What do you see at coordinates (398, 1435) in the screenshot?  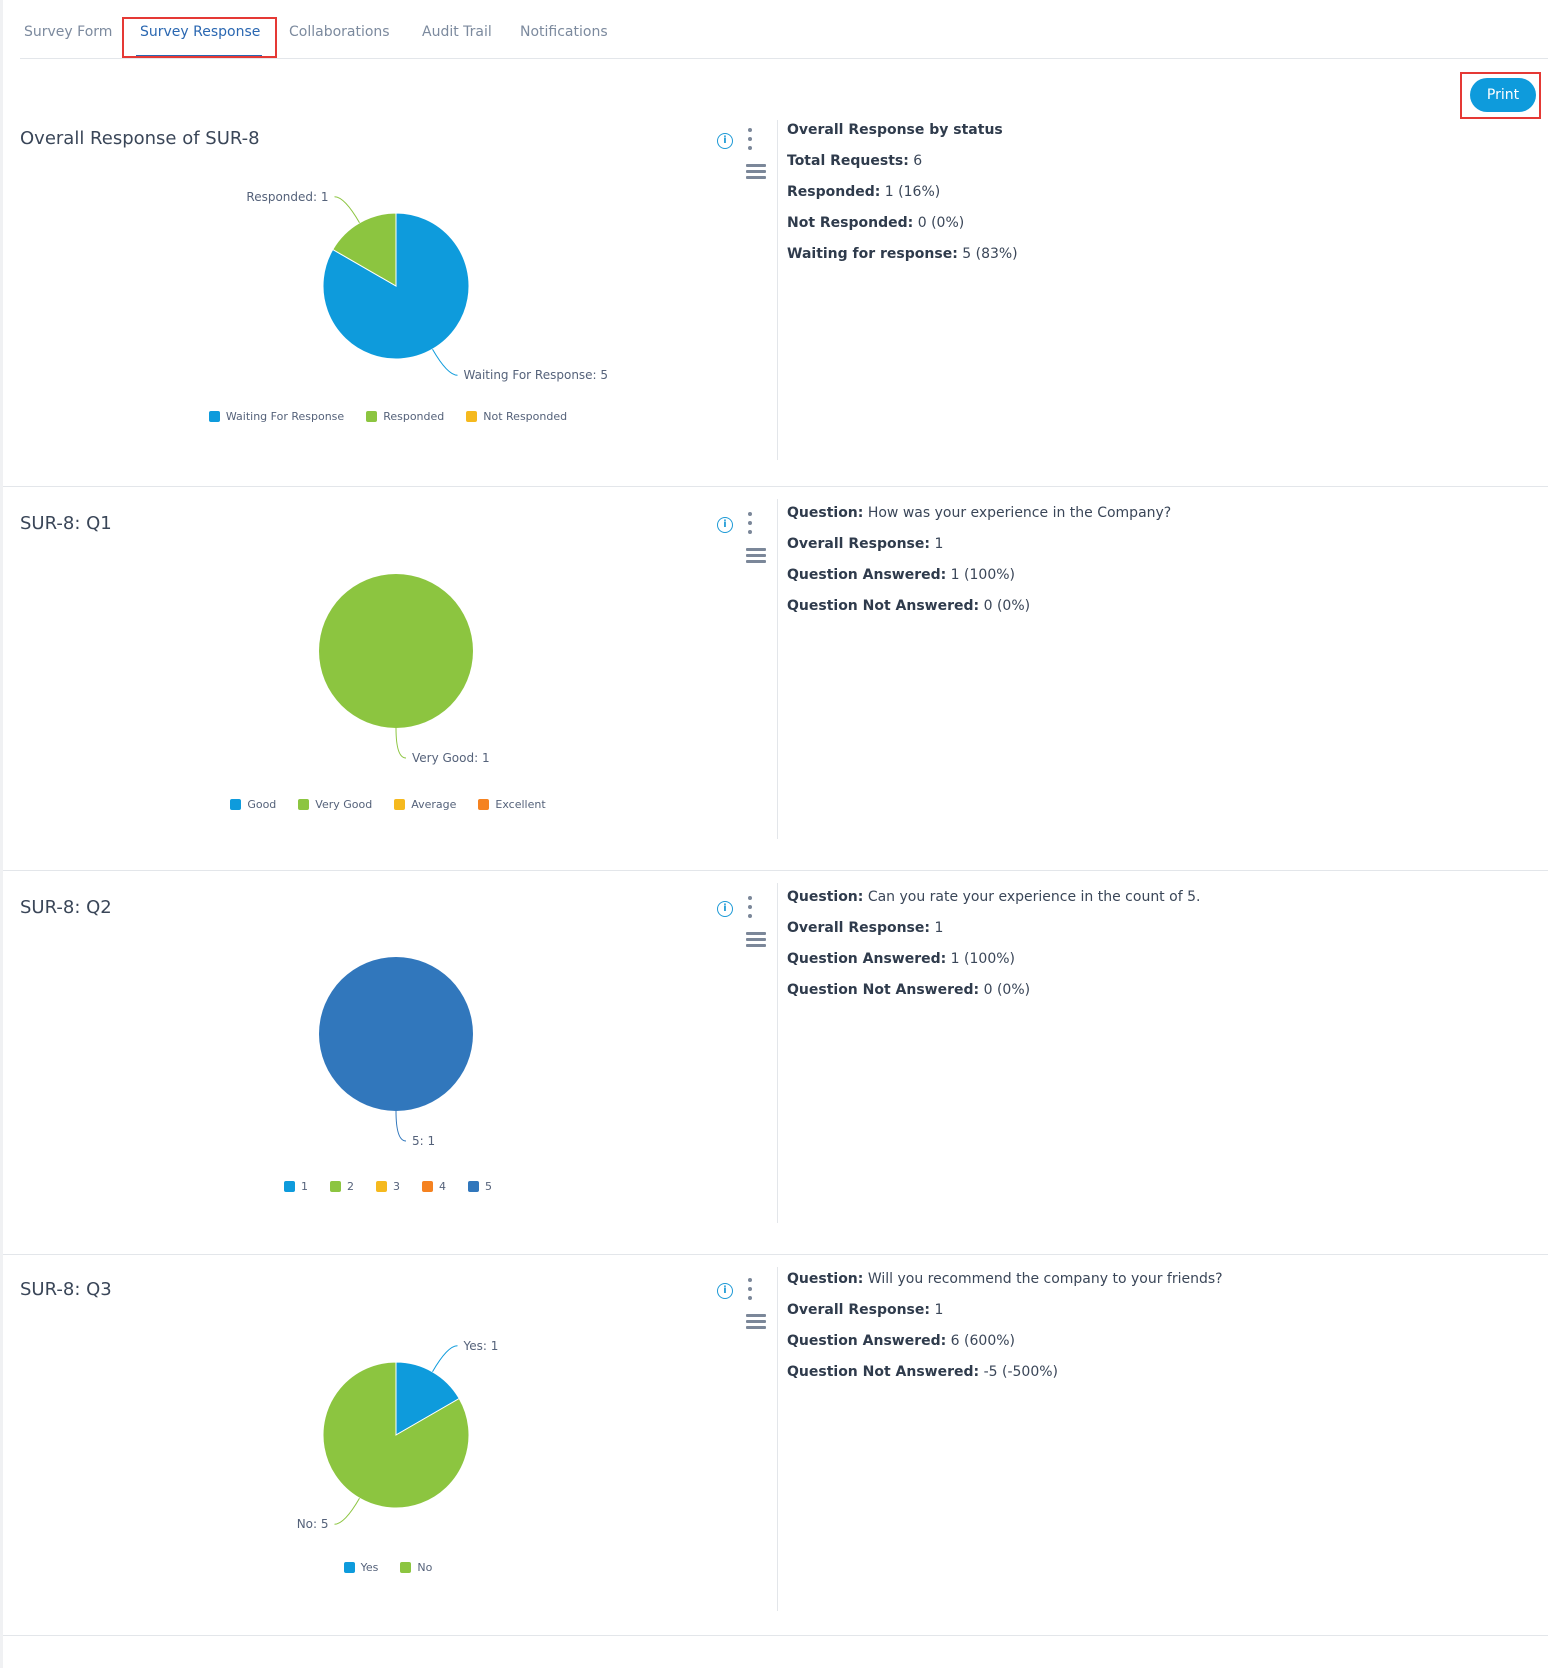 I see `pie-chart-q3: Yes: 1 No: 5` at bounding box center [398, 1435].